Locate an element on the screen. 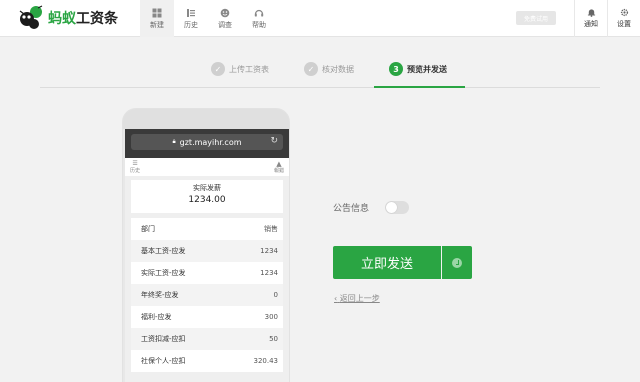  send-now-button: 立即发送 is located at coordinates (387, 262).